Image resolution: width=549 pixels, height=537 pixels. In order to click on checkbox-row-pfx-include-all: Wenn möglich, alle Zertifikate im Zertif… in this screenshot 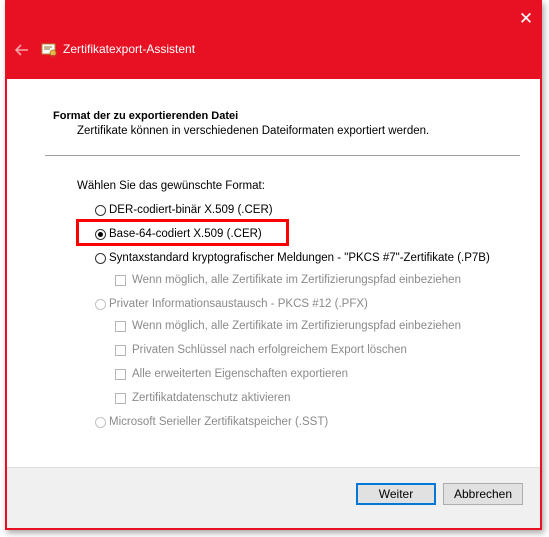, I will do `click(288, 326)`.